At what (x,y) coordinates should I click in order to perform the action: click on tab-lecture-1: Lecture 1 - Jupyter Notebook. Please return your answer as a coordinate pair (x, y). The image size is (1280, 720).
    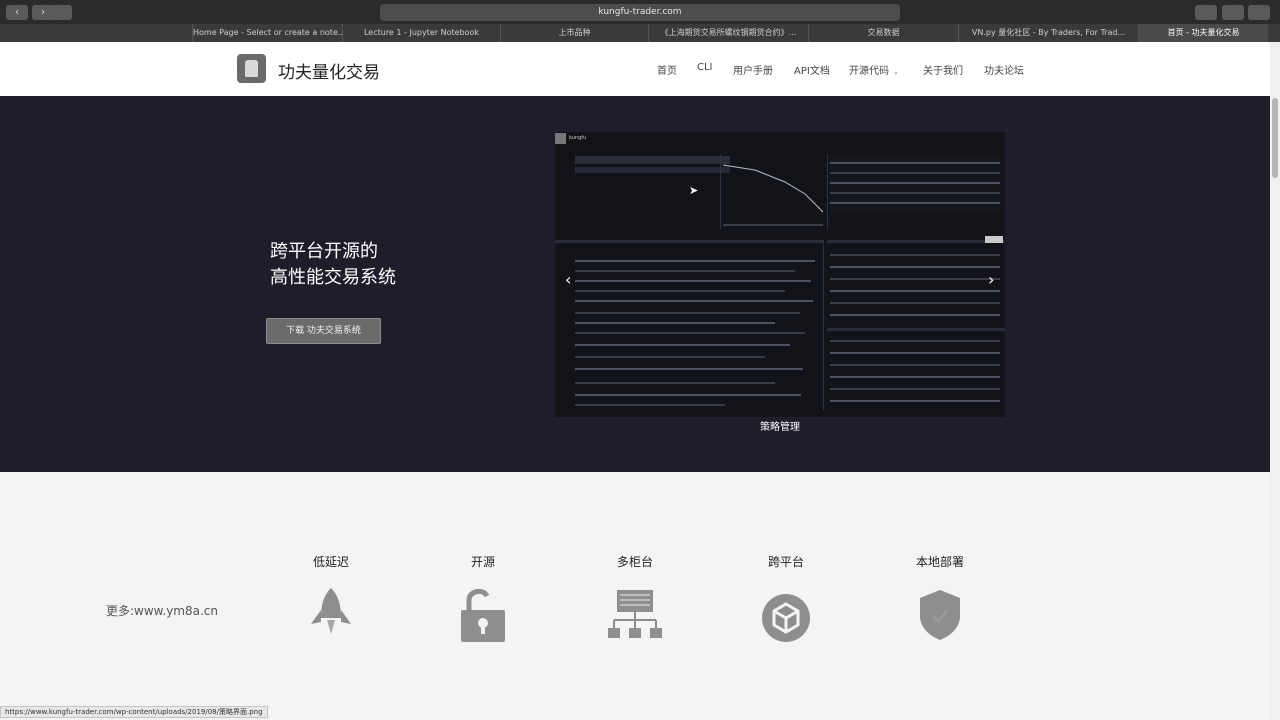
    Looking at the image, I should click on (421, 33).